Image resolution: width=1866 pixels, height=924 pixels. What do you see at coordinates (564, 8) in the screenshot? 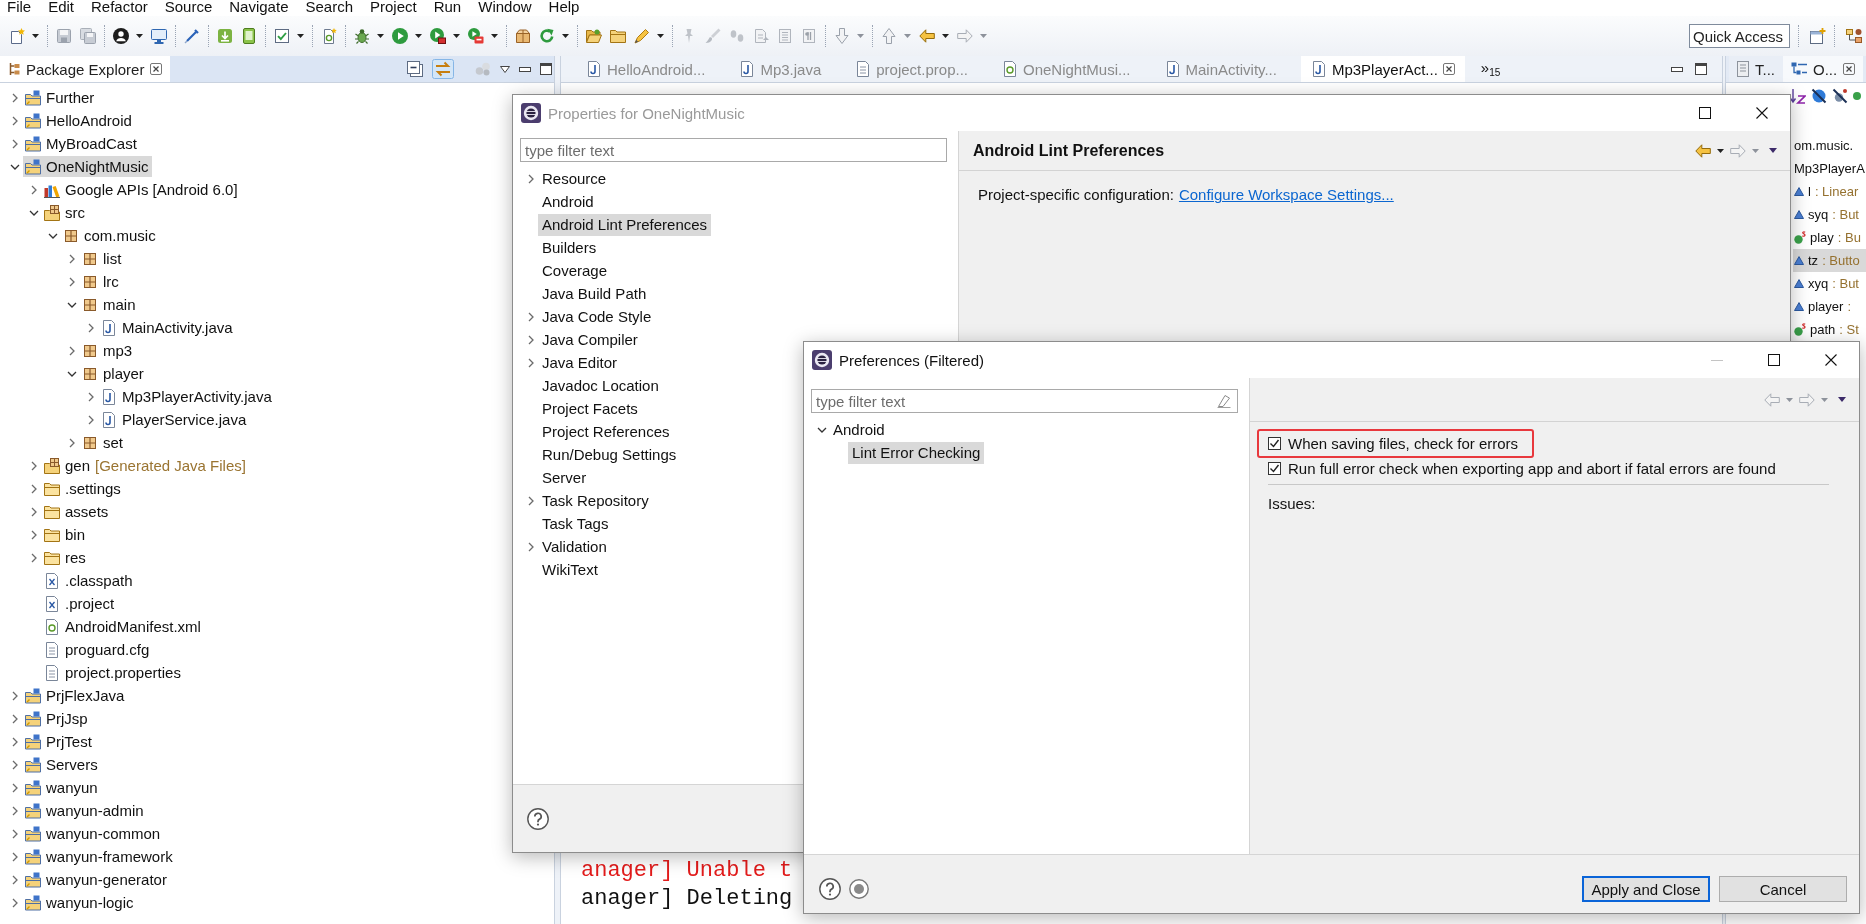
I see `menu-item: Help` at bounding box center [564, 8].